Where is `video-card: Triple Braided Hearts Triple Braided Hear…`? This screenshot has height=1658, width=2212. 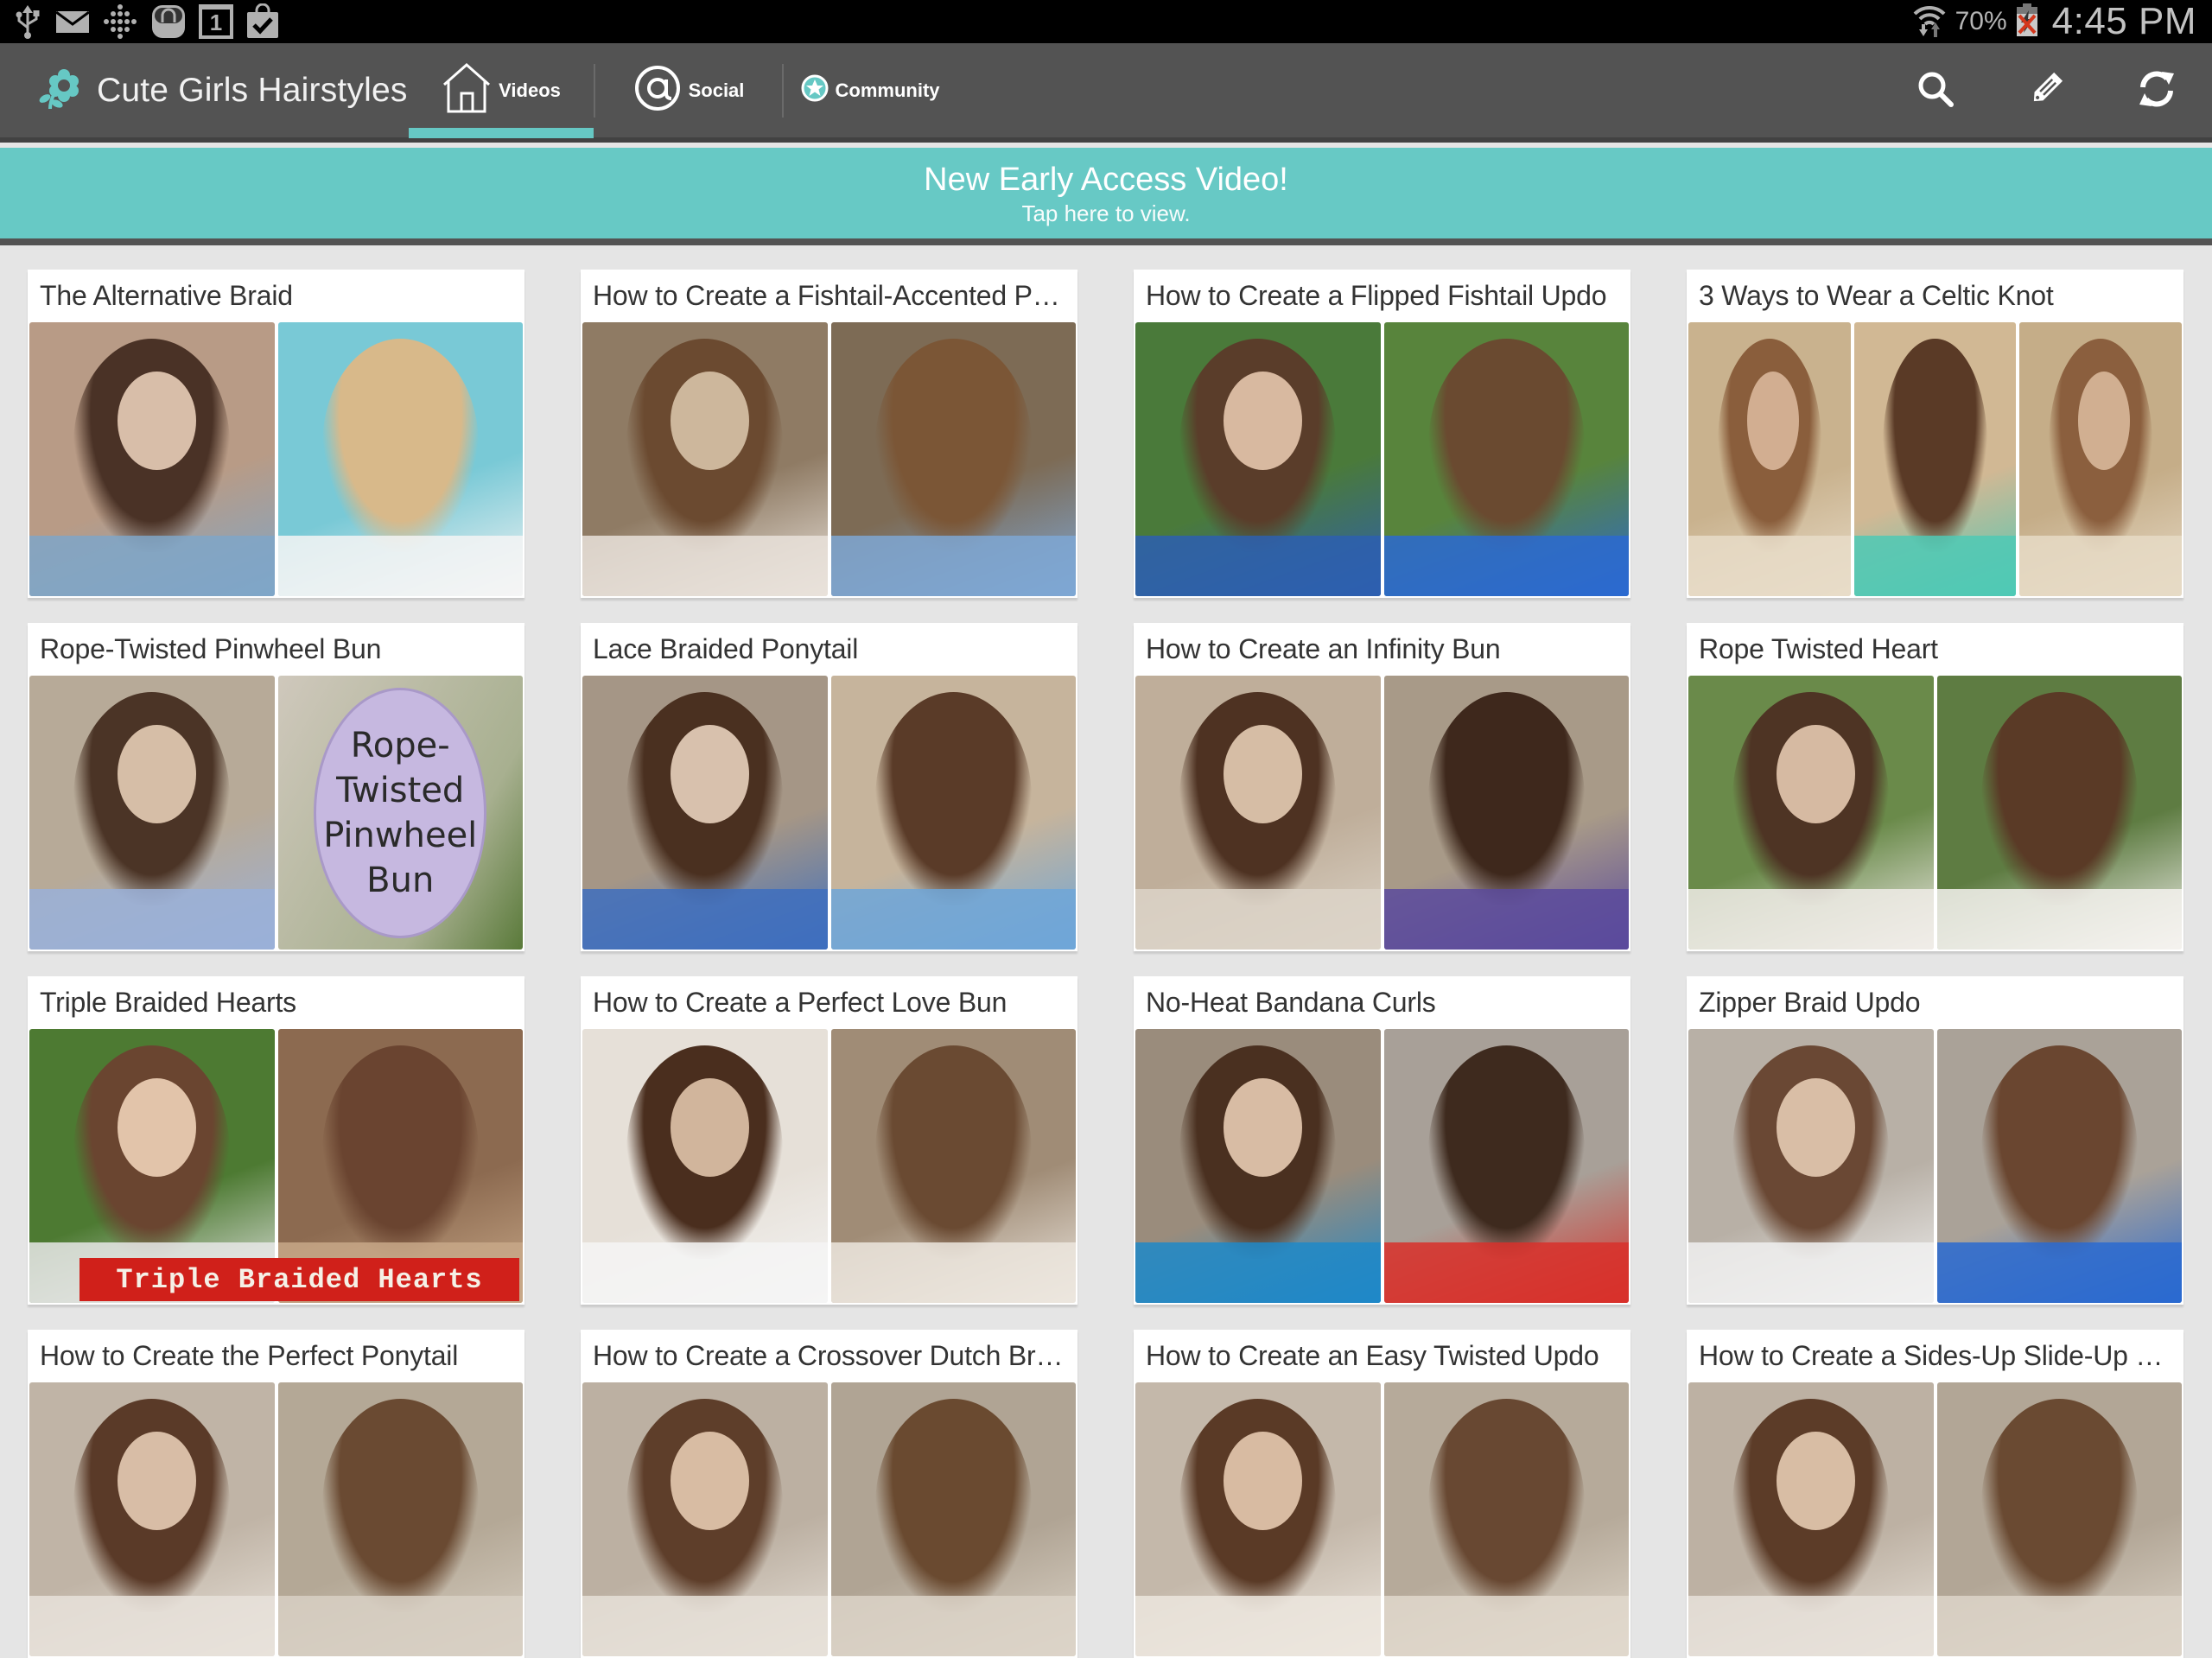
video-card: Triple Braided Hearts Triple Braided Hear… is located at coordinates (276, 1140).